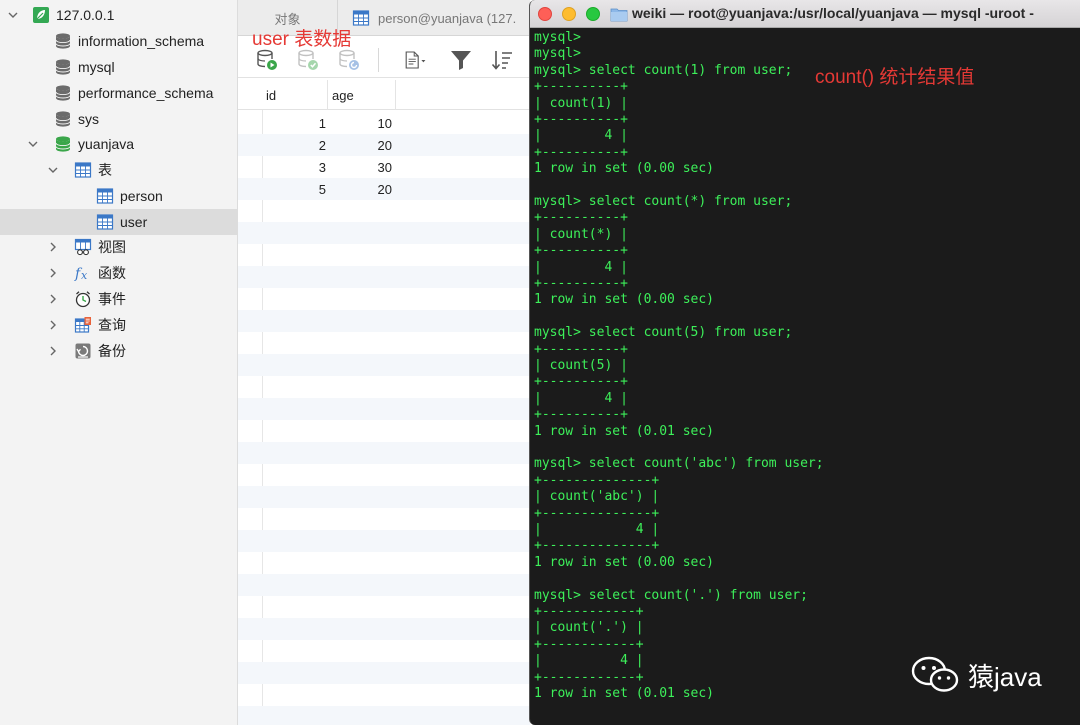 The height and width of the screenshot is (725, 1080). What do you see at coordinates (119, 170) in the screenshot?
I see `tree-item-tables-folder: 表` at bounding box center [119, 170].